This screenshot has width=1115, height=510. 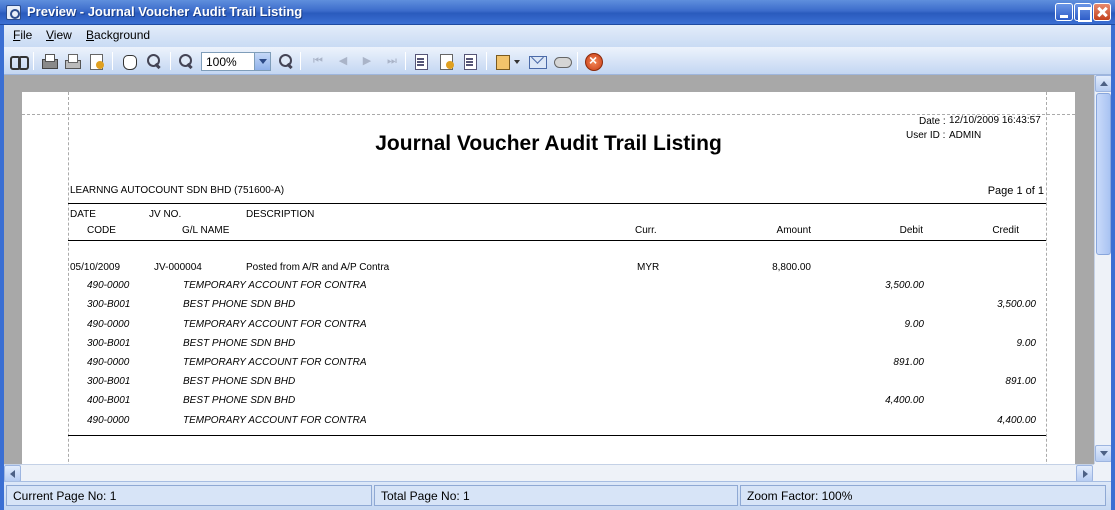 What do you see at coordinates (1015, 191) in the screenshot?
I see `page-info: Page 1 of 1` at bounding box center [1015, 191].